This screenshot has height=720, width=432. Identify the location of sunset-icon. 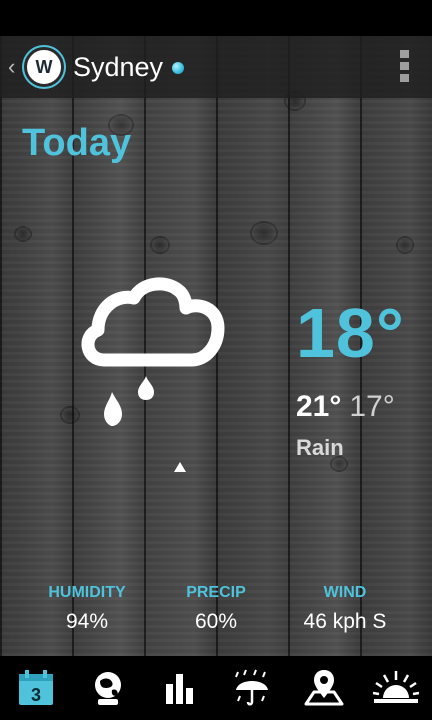
(396, 687).